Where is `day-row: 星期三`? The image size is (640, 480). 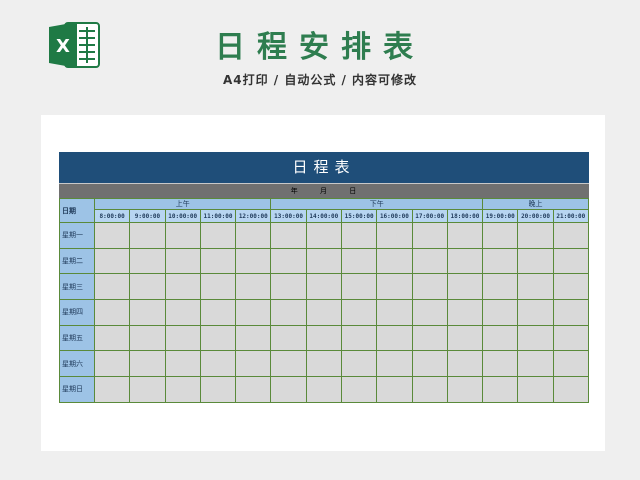 day-row: 星期三 is located at coordinates (324, 287).